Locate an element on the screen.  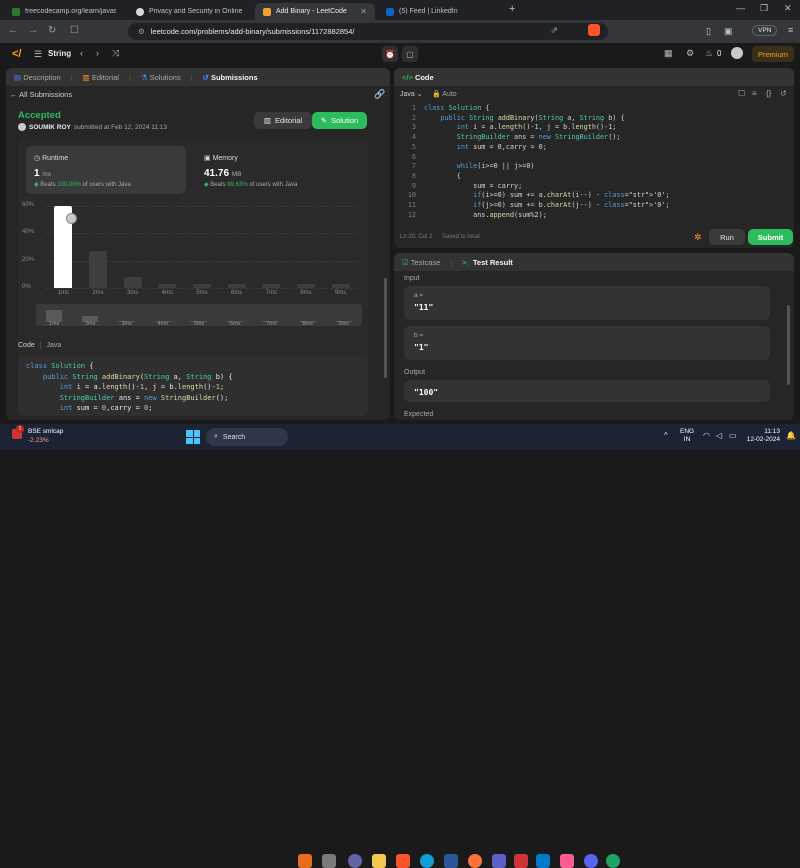
maximize-icon: ❐ is located at coordinates (764, 8).